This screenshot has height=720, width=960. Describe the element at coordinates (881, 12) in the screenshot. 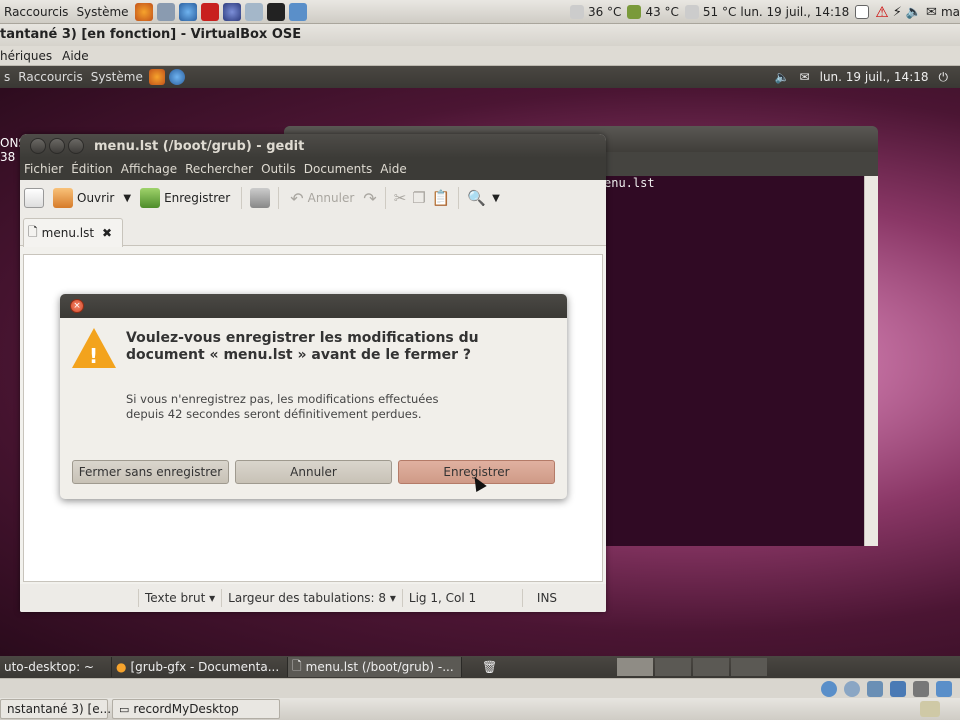

I see `alert-icon: ⚠` at that location.